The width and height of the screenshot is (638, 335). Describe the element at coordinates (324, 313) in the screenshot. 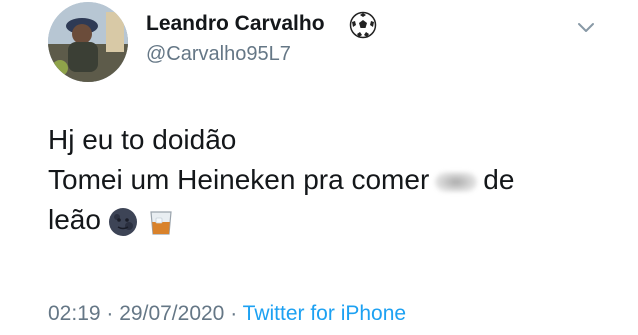

I see `tweet-source-link: Twitter for iPhone` at that location.